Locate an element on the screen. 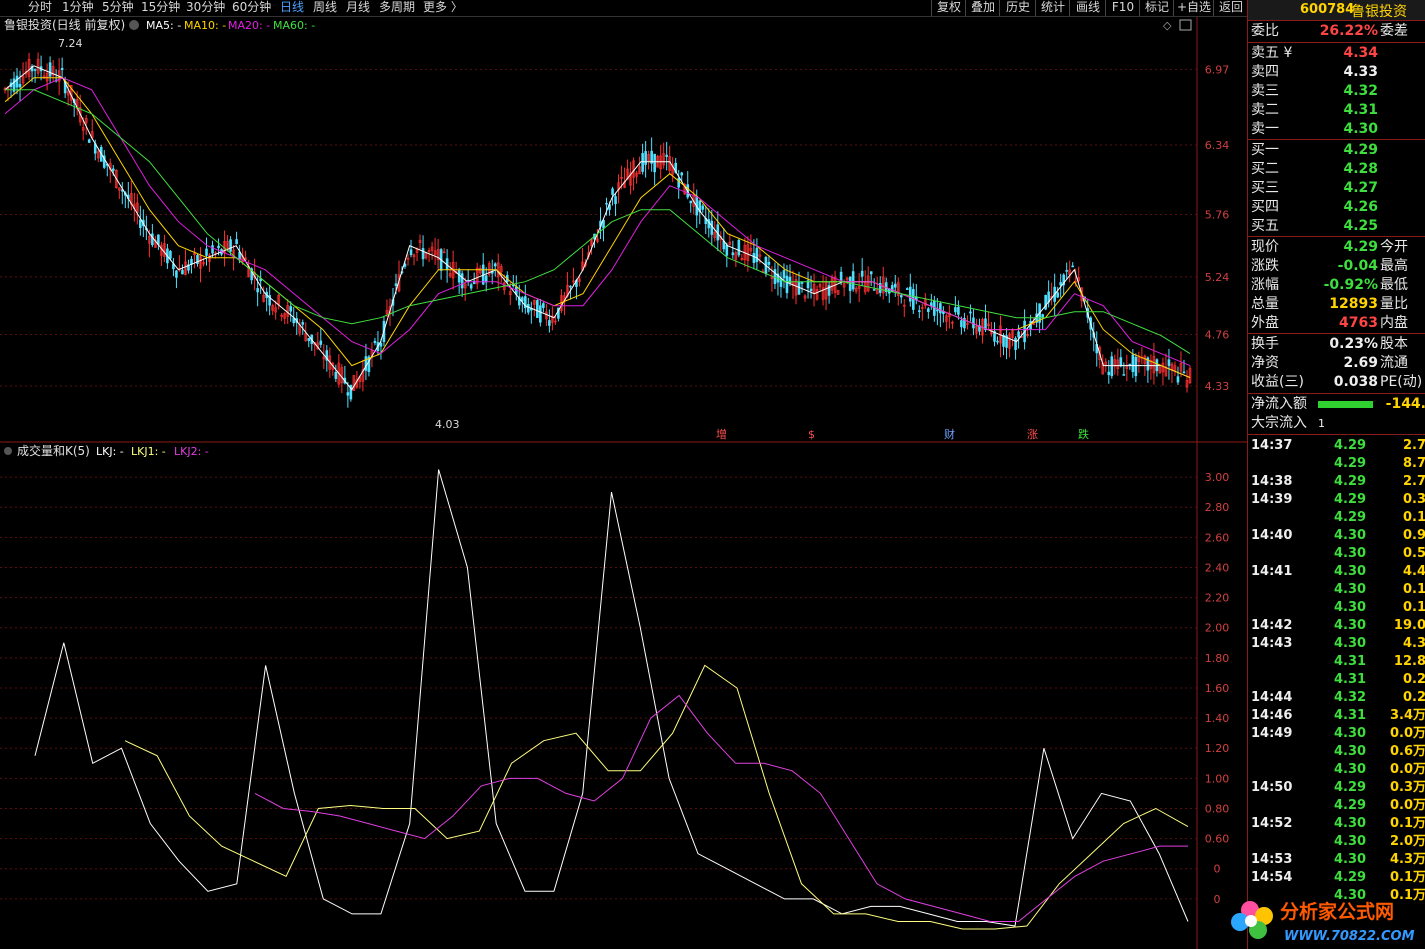 This screenshot has width=1425, height=949. order-book-row: 买五 4.25 is located at coordinates (1336, 226).